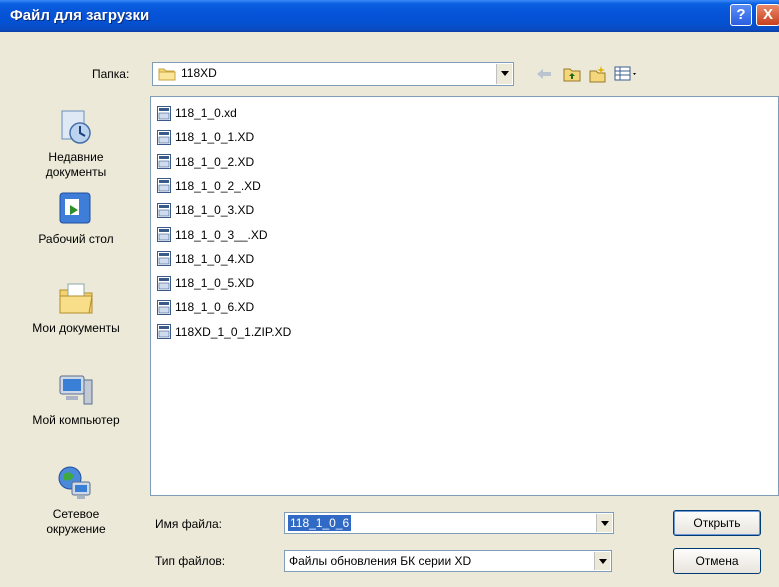 The height and width of the screenshot is (587, 779). What do you see at coordinates (76, 514) in the screenshot?
I see `place-label: Сетевое` at bounding box center [76, 514].